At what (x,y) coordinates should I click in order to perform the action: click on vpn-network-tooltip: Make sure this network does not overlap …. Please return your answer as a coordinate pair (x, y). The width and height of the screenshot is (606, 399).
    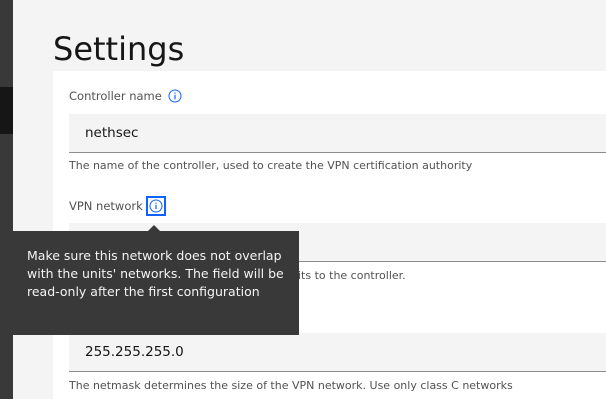
    Looking at the image, I should click on (156, 283).